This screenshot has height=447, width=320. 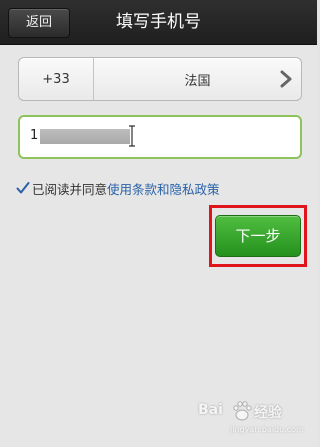 I want to click on phone-number-input: 1, so click(x=160, y=137).